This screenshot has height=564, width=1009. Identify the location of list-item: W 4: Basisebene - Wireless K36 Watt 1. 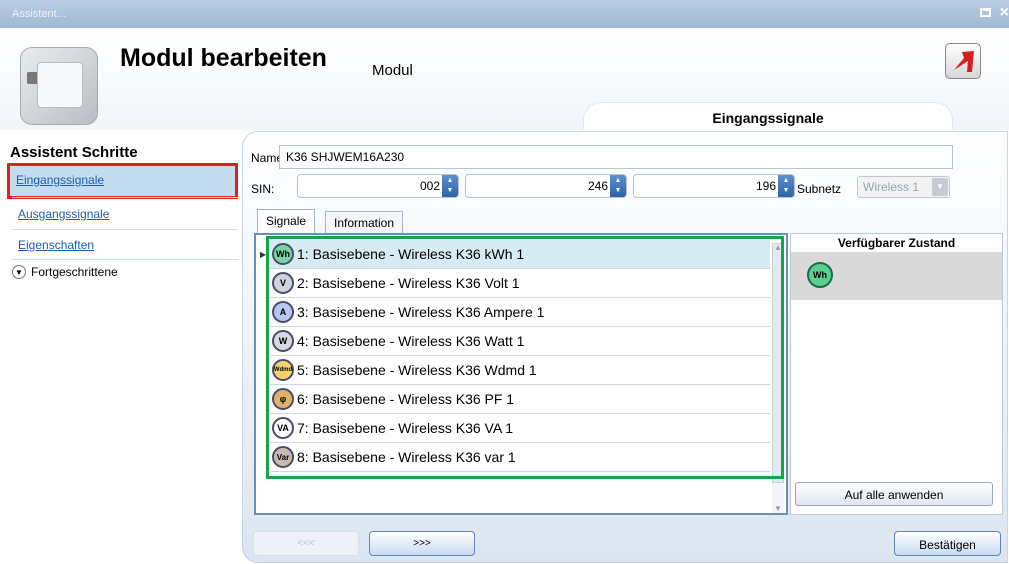
(520, 341).